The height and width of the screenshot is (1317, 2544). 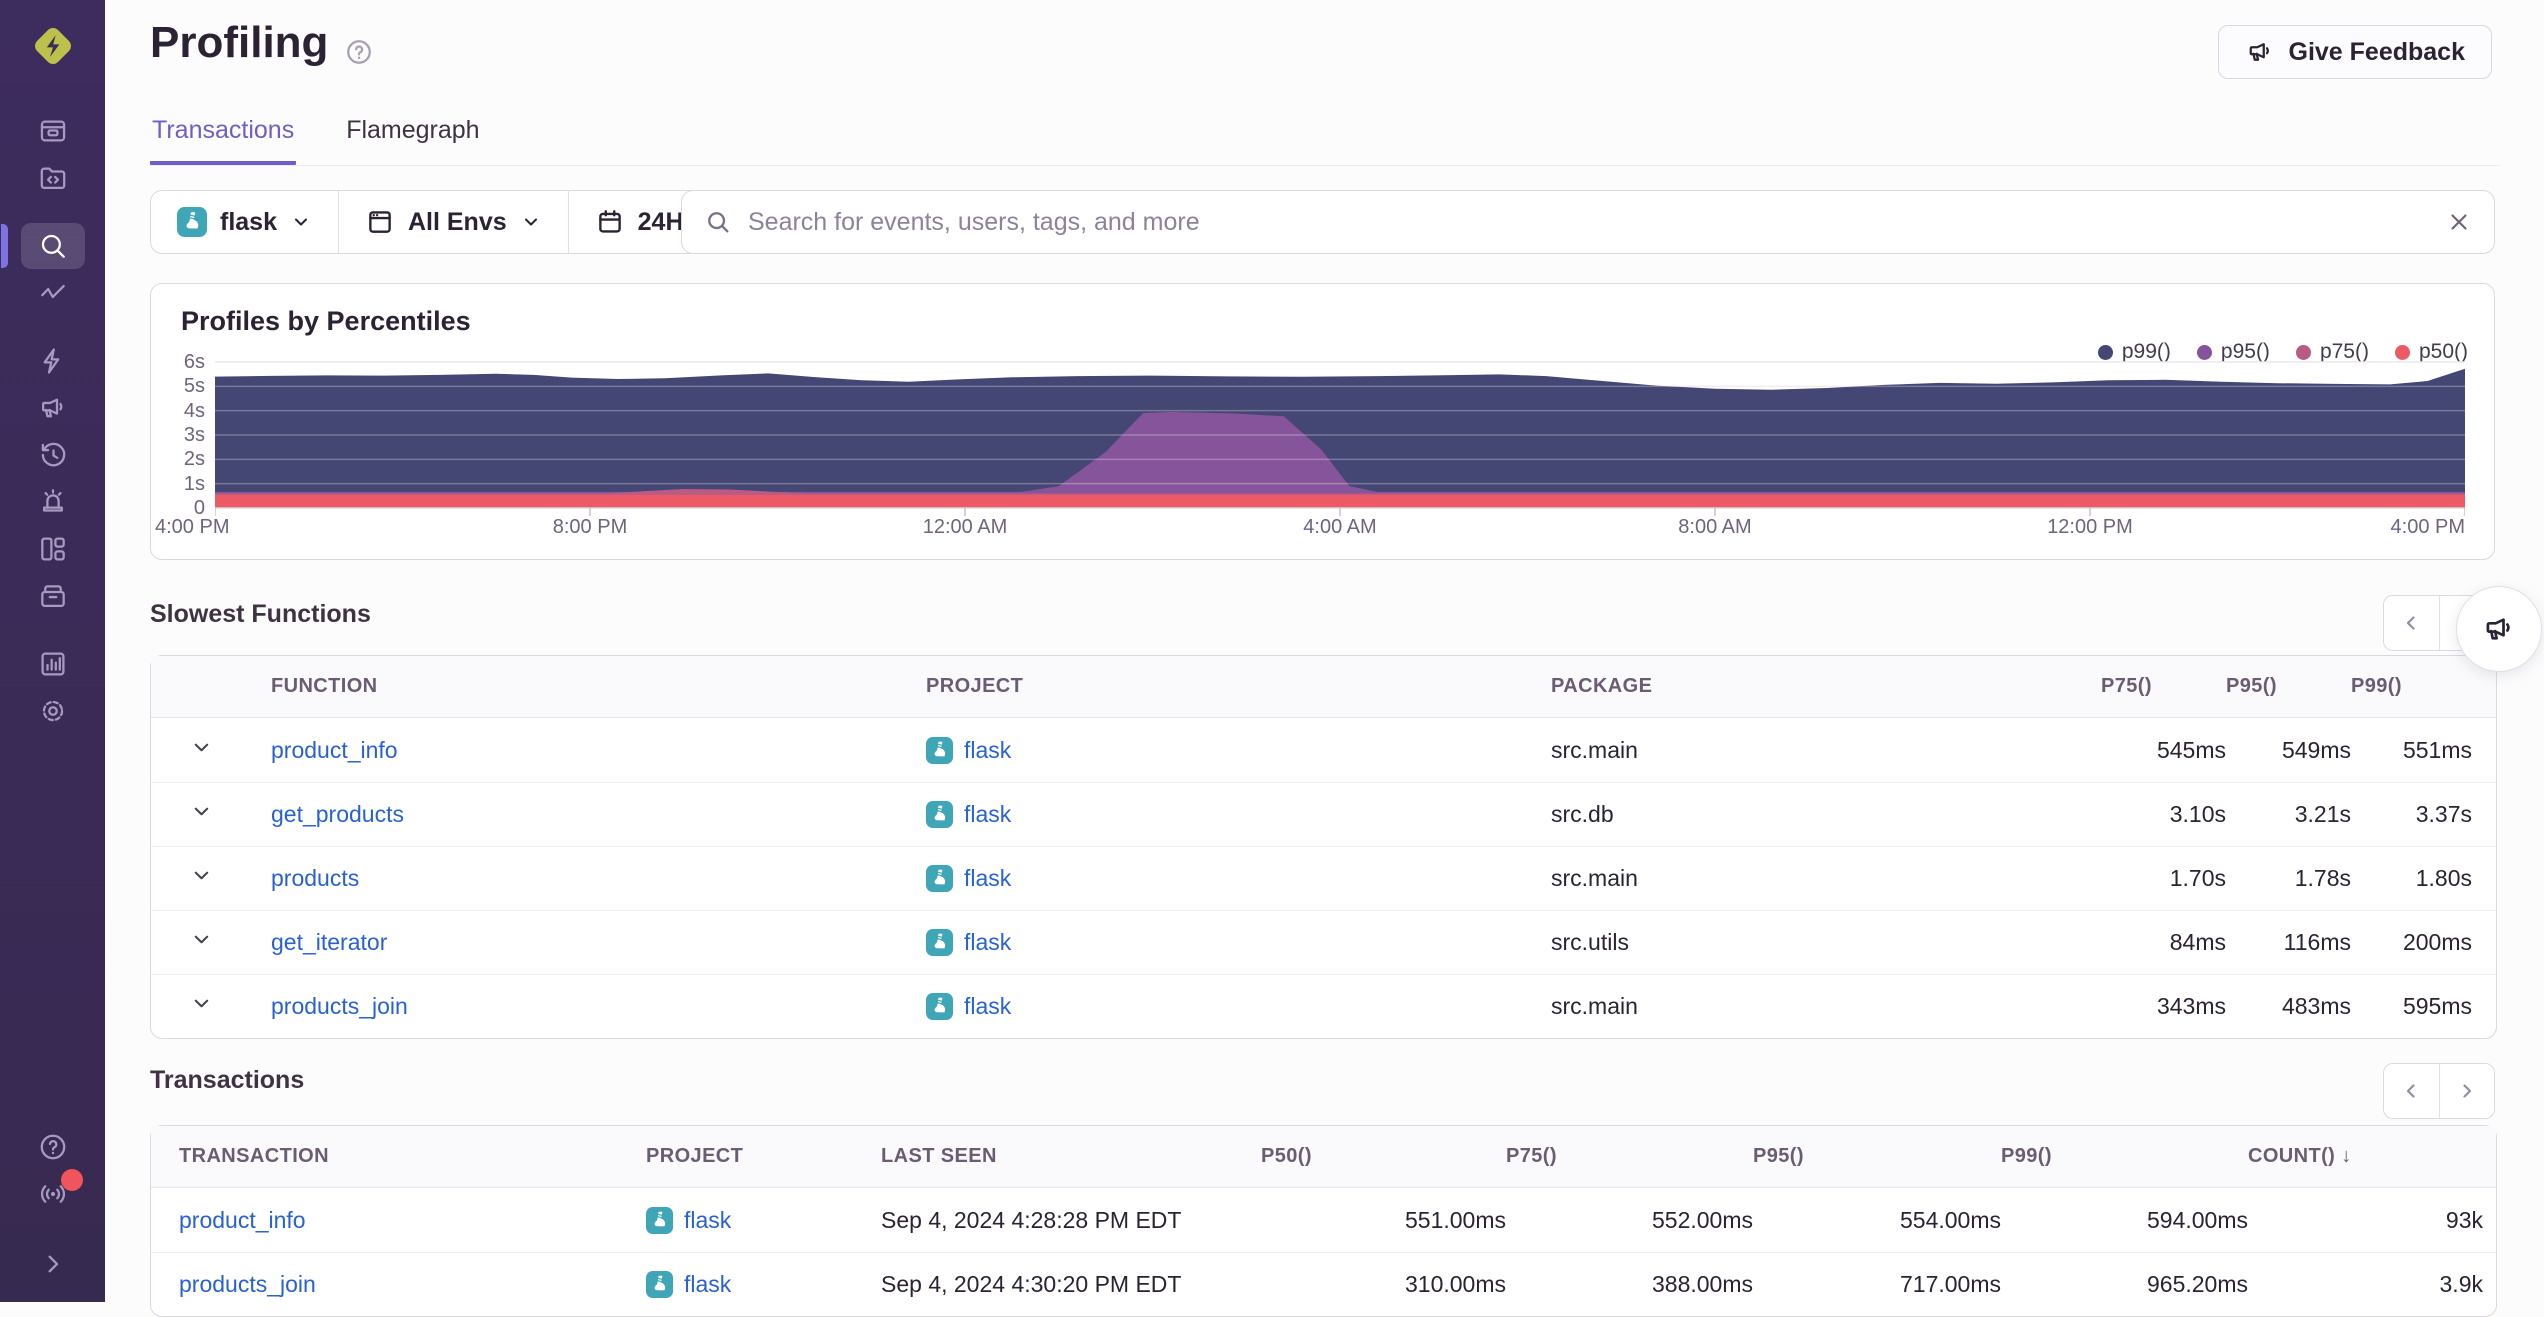 What do you see at coordinates (598, 687) in the screenshot?
I see `column-function: FUNCTION` at bounding box center [598, 687].